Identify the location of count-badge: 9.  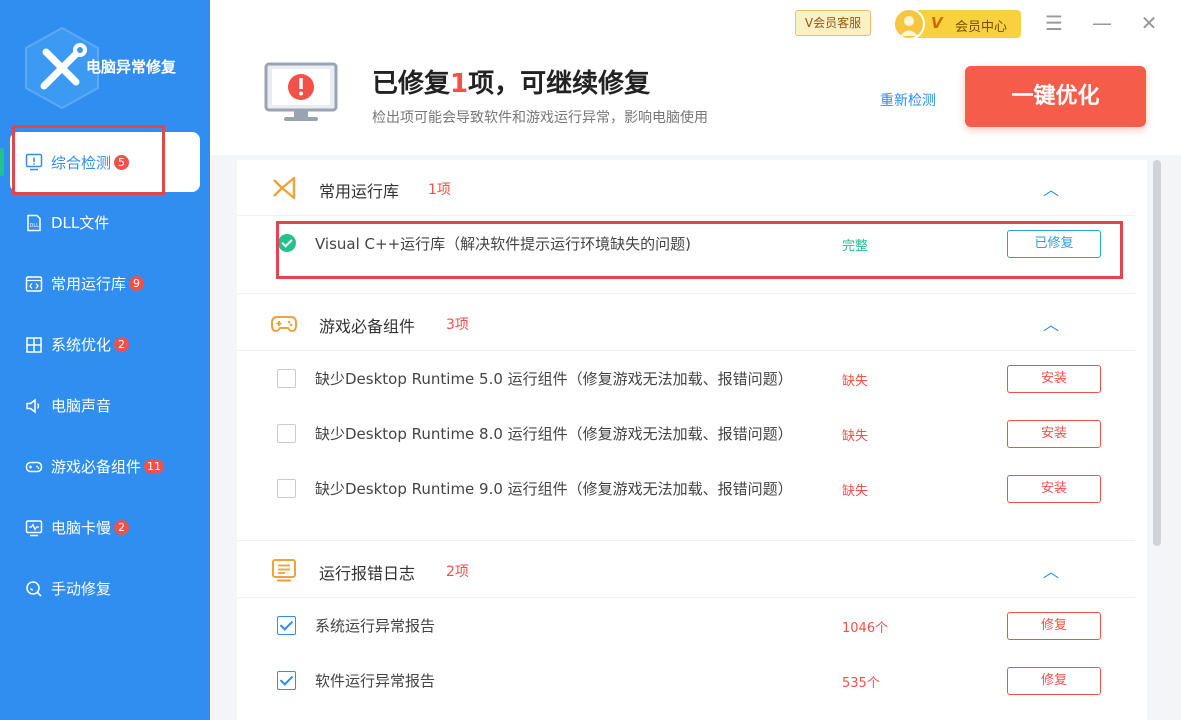
(137, 283).